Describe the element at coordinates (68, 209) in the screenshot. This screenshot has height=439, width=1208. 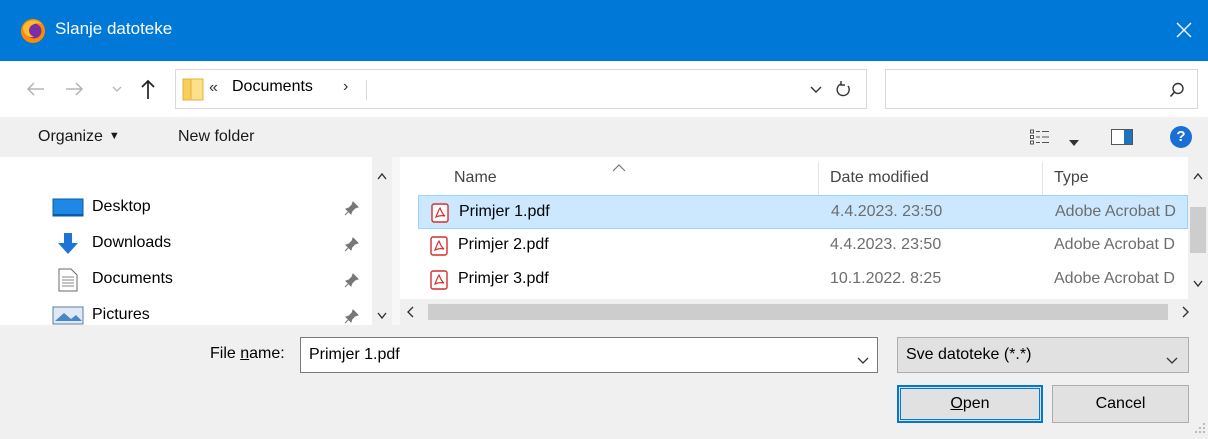
I see `desktop-icon` at that location.